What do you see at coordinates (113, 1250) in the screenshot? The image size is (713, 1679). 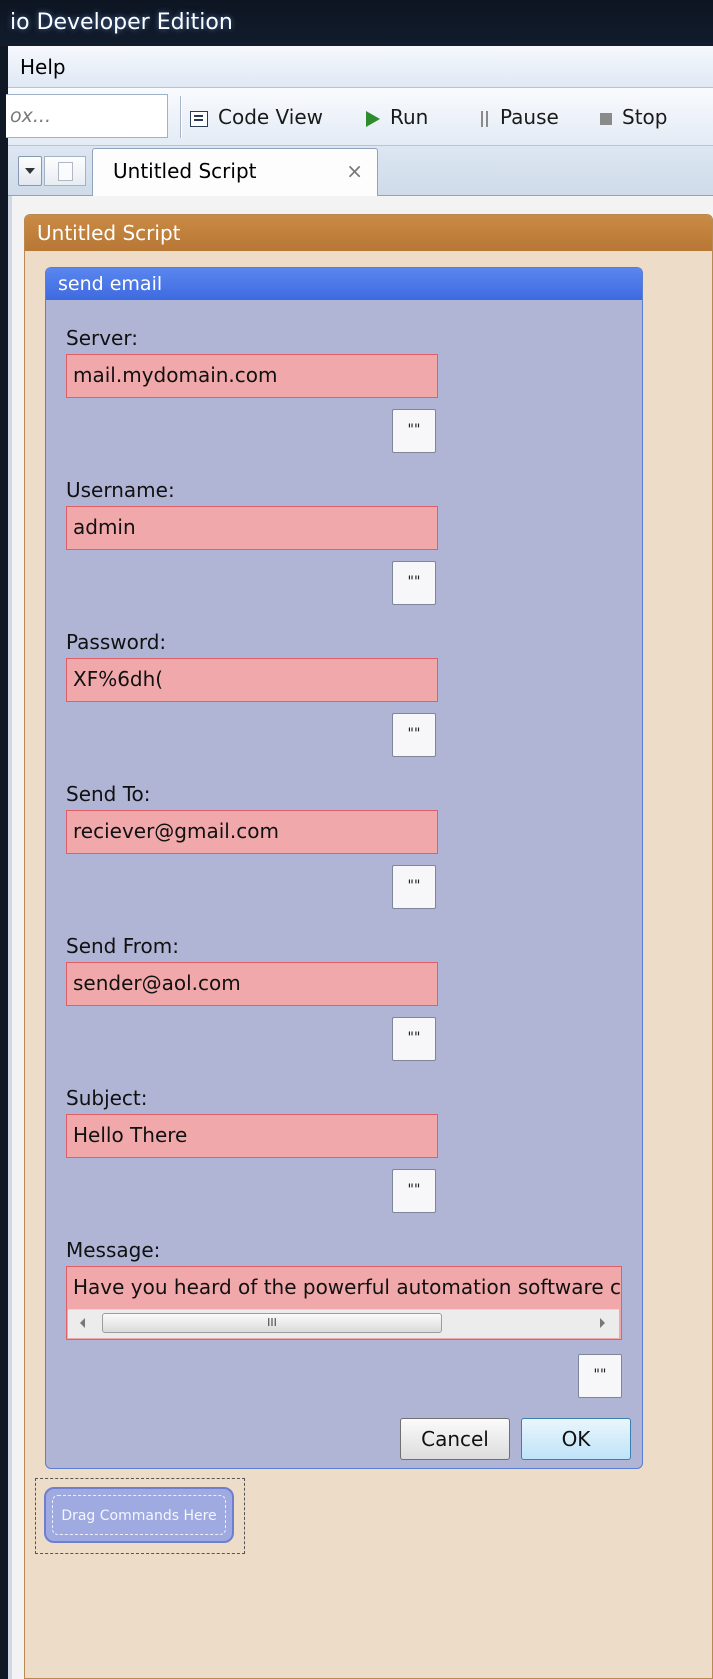 I see `message-label: Message:` at bounding box center [113, 1250].